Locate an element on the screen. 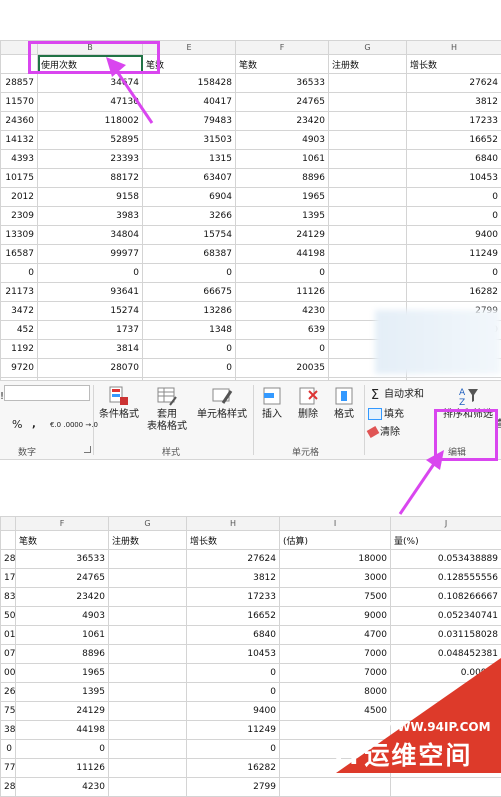 This screenshot has width=501, height=797. cell-styles-button: 单元格样式 is located at coordinates (222, 403).